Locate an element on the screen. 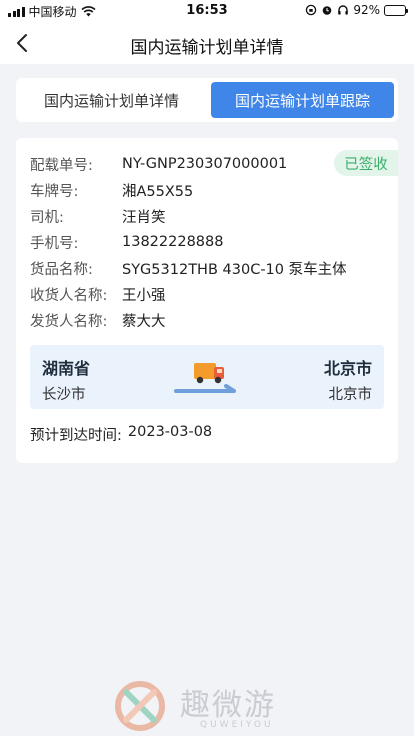  status-badge: 已签收 is located at coordinates (366, 163).